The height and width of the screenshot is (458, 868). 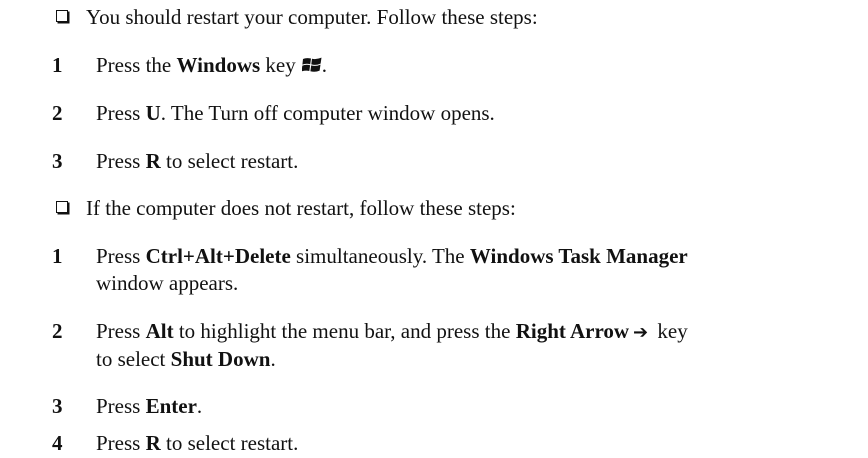 What do you see at coordinates (211, 65) in the screenshot?
I see `step-text: Press the Windows key .` at bounding box center [211, 65].